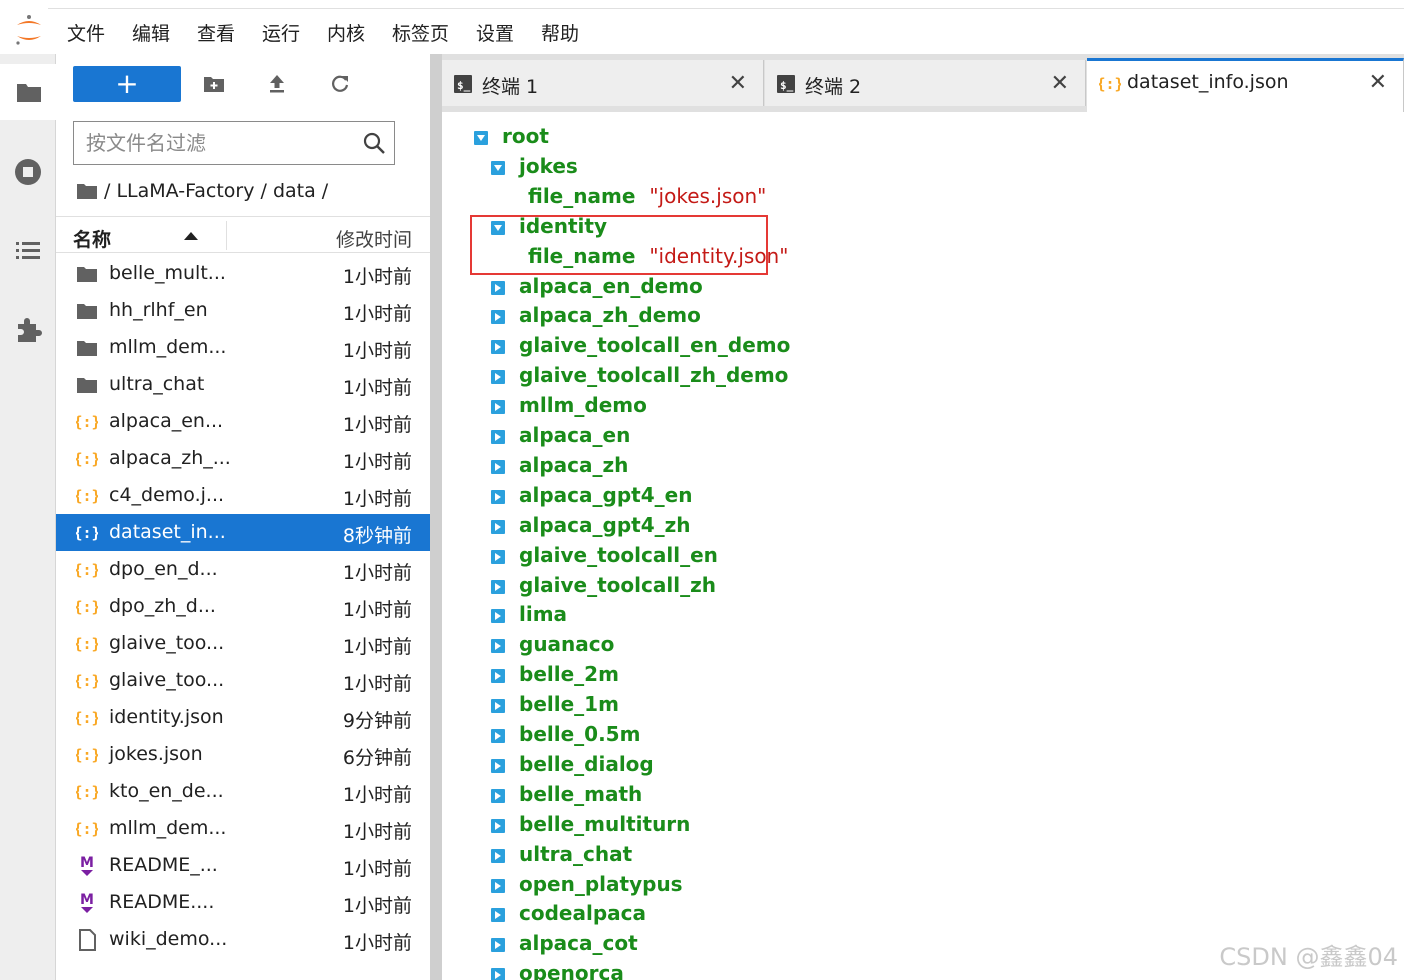 Image resolution: width=1404 pixels, height=980 pixels. Describe the element at coordinates (216, 32) in the screenshot. I see `menu-item-2: 查看` at that location.